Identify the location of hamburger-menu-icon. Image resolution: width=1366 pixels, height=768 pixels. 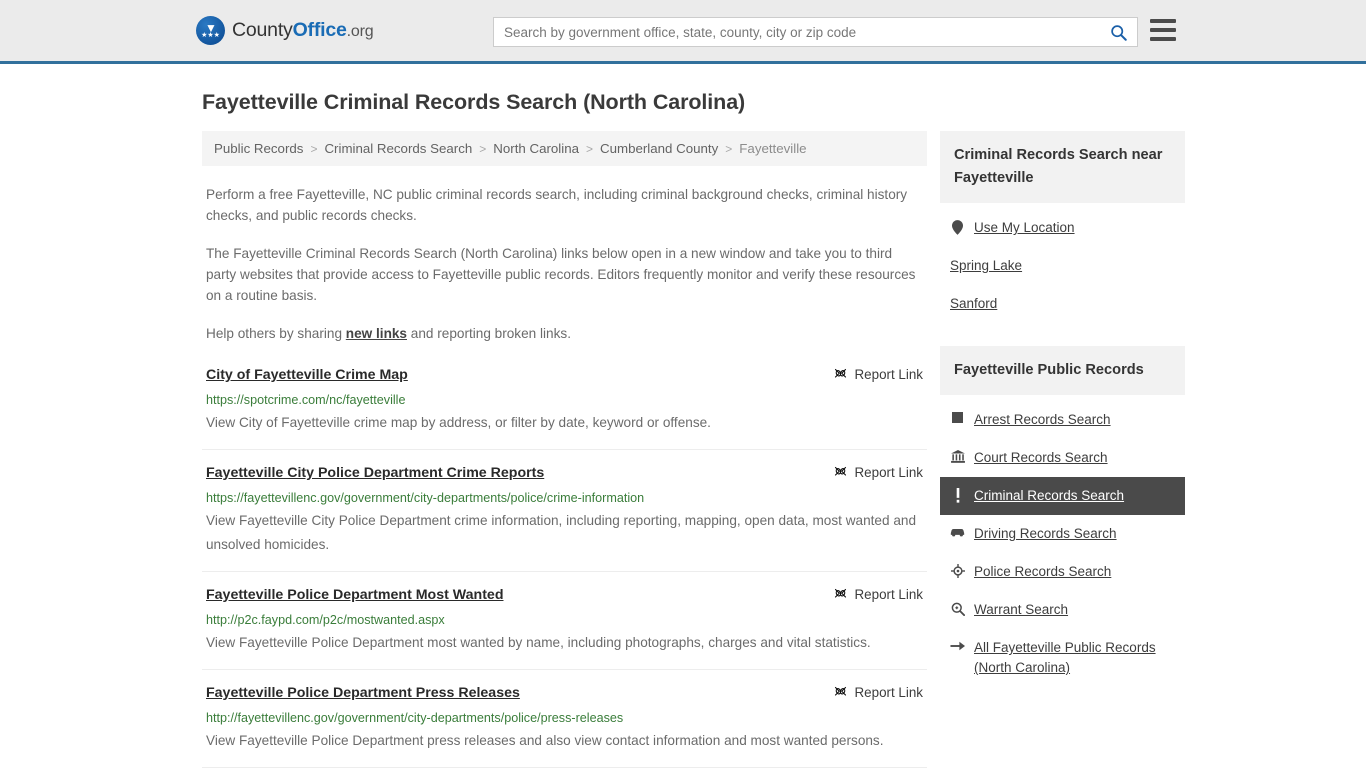
(1163, 30).